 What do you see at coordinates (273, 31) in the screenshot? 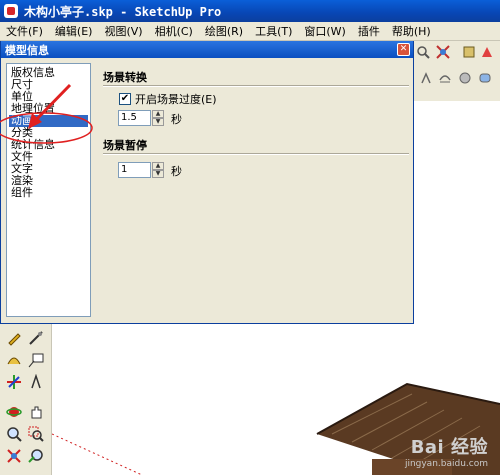
I see `menu-tools: 工具(T)` at bounding box center [273, 31].